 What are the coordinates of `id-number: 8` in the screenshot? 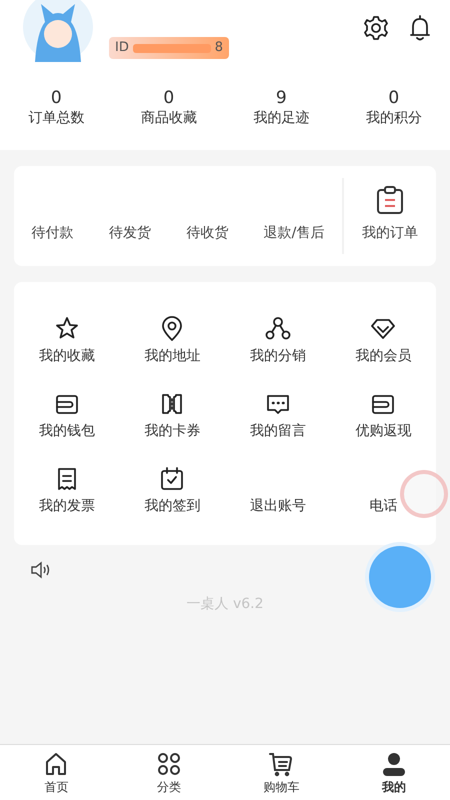 It's located at (218, 48).